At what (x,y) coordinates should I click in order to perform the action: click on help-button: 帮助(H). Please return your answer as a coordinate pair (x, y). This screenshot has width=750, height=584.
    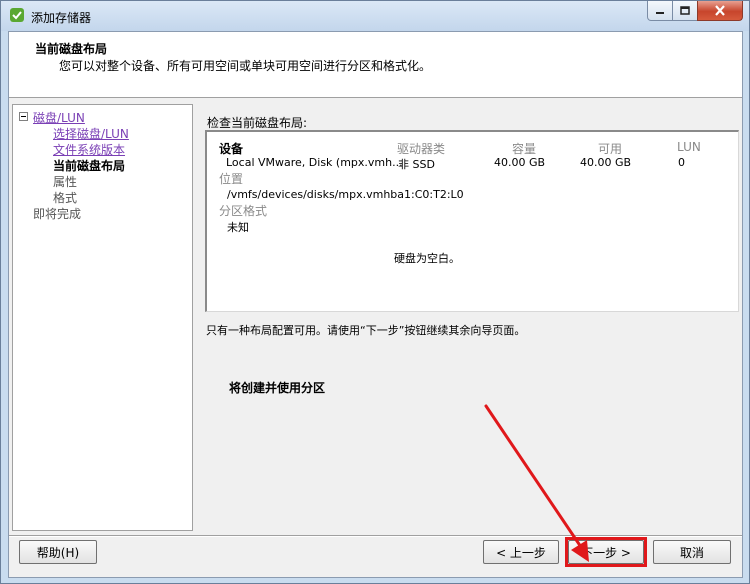
    Looking at the image, I should click on (58, 552).